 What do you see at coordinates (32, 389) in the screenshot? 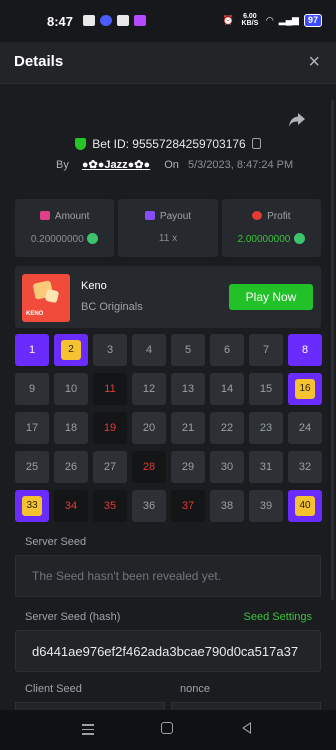
I see `keno-tile: 9` at bounding box center [32, 389].